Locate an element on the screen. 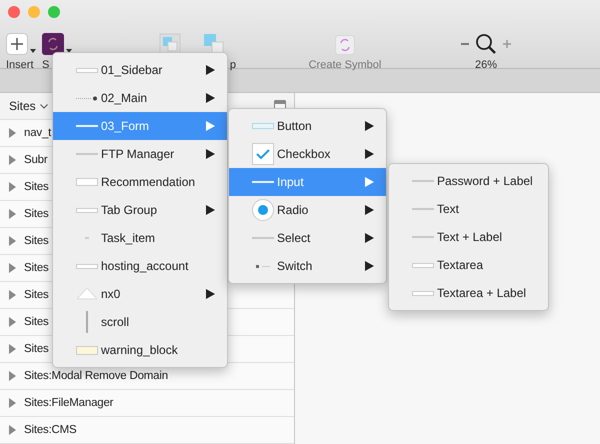 The image size is (600, 444). symbol-icon is located at coordinates (53, 44).